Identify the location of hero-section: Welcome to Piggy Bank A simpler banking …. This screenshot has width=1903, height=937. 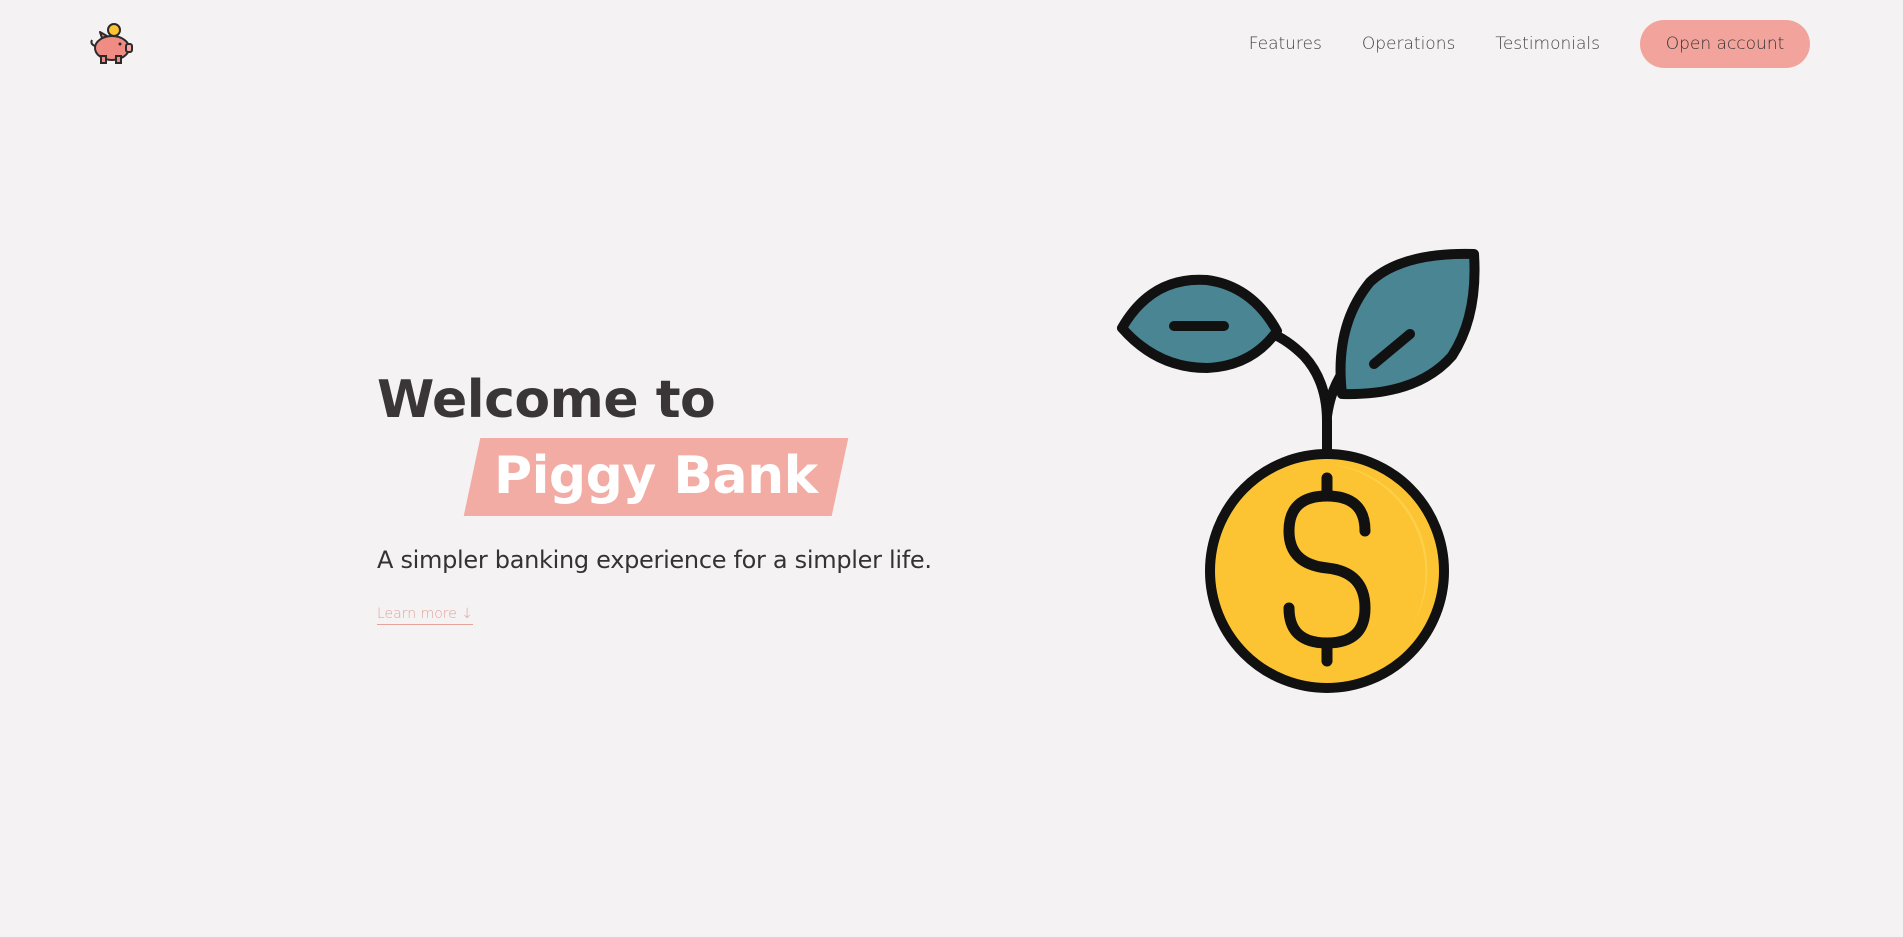
(687, 496).